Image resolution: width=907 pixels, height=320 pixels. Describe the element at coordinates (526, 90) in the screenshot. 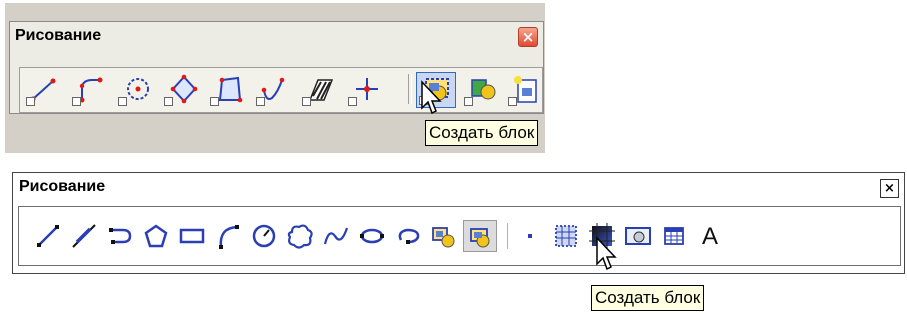

I see `write-block-button` at that location.